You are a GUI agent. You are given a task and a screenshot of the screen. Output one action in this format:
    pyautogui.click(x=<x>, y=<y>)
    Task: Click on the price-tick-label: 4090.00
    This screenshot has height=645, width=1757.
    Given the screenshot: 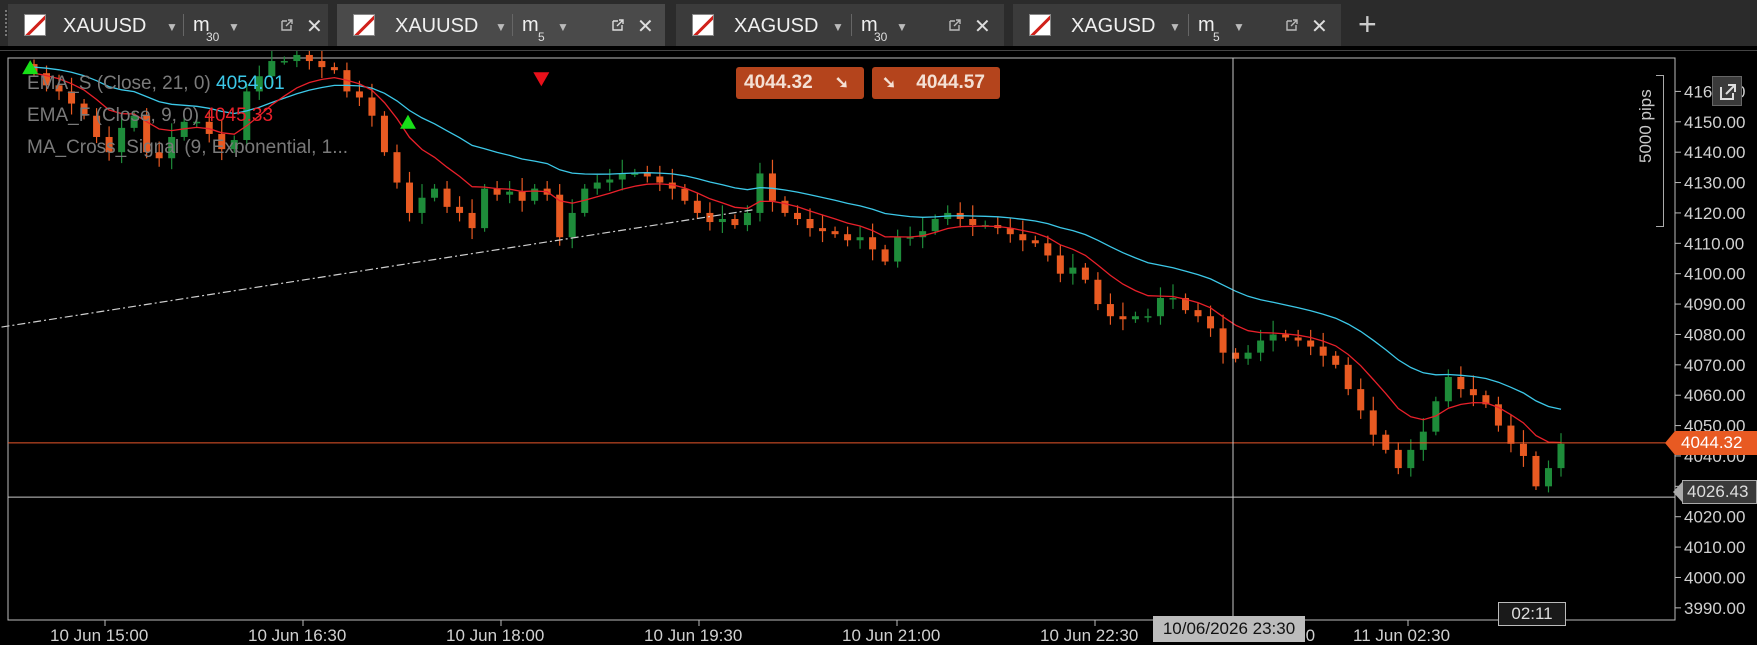 What is the action you would take?
    pyautogui.click(x=1714, y=304)
    